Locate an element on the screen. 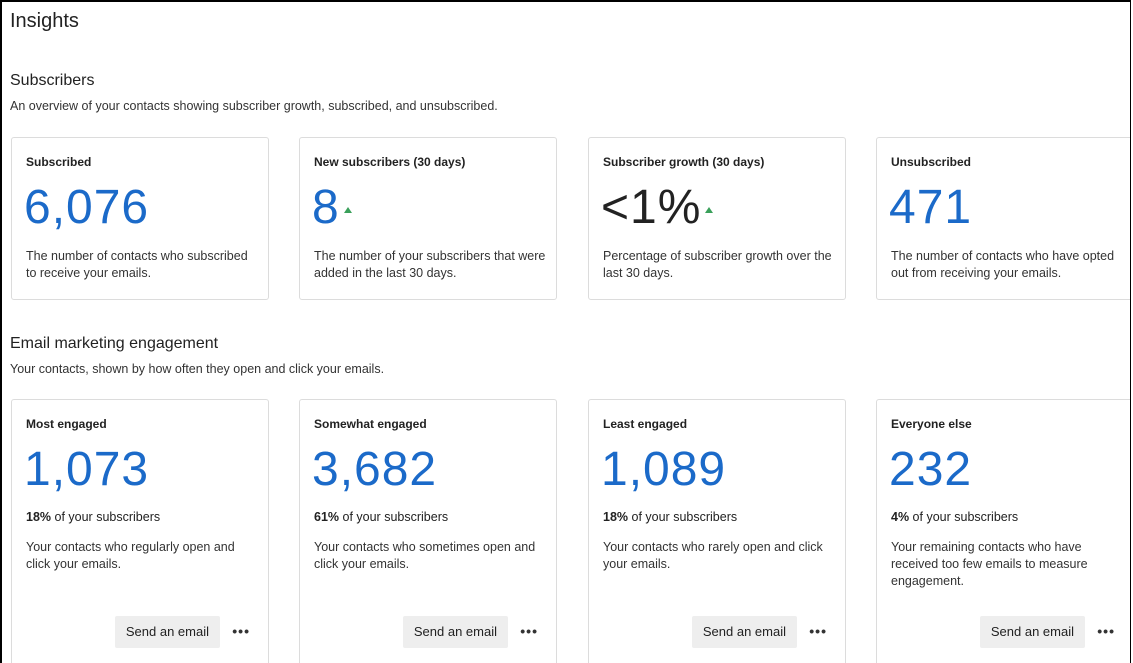 Image resolution: width=1133 pixels, height=663 pixels. unsubscribed-count: 471 is located at coordinates (931, 207).